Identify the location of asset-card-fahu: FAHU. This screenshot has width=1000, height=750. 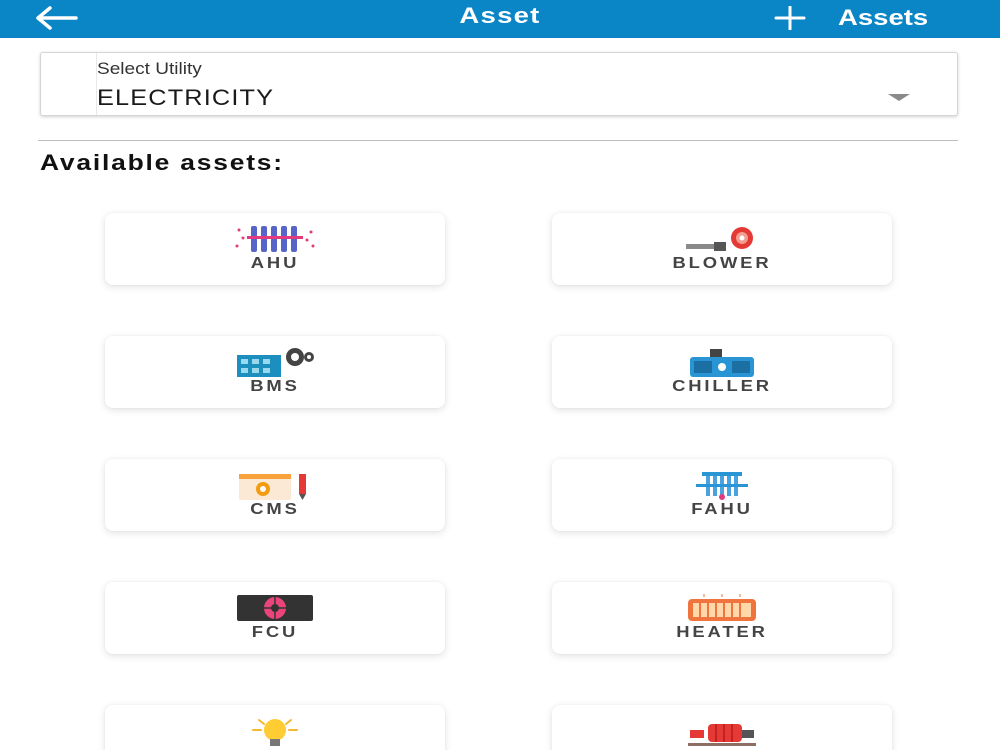
(722, 495).